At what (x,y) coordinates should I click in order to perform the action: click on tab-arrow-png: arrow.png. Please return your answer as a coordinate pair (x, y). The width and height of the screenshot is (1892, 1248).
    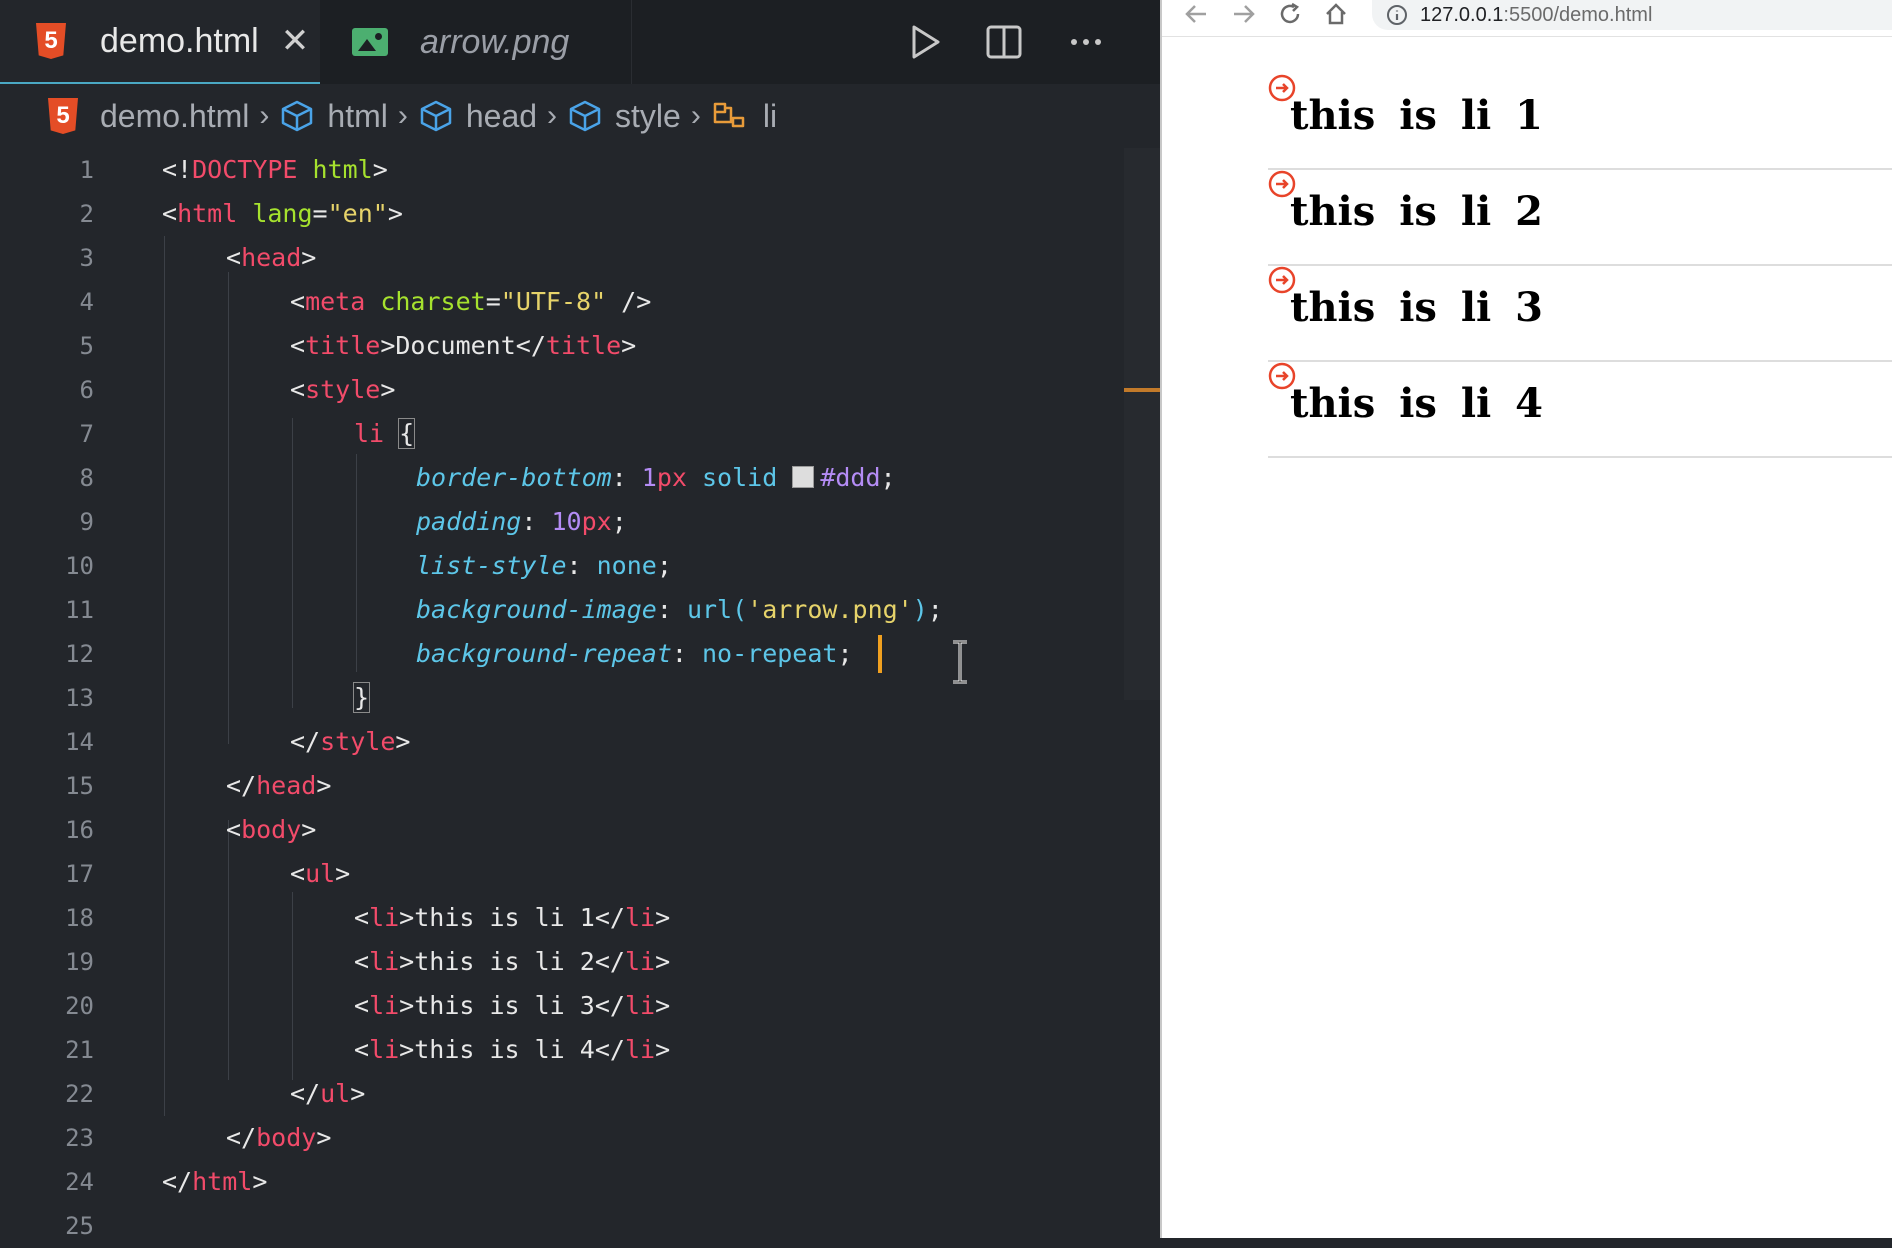
    Looking at the image, I should click on (476, 42).